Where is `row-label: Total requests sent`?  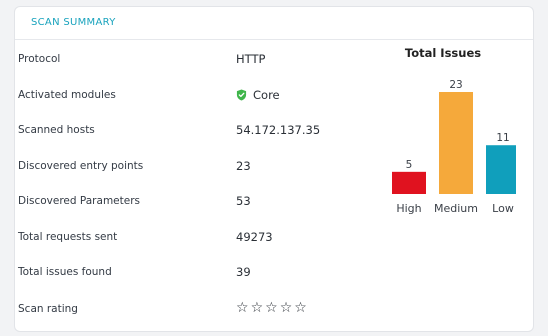 row-label: Total requests sent is located at coordinates (68, 237).